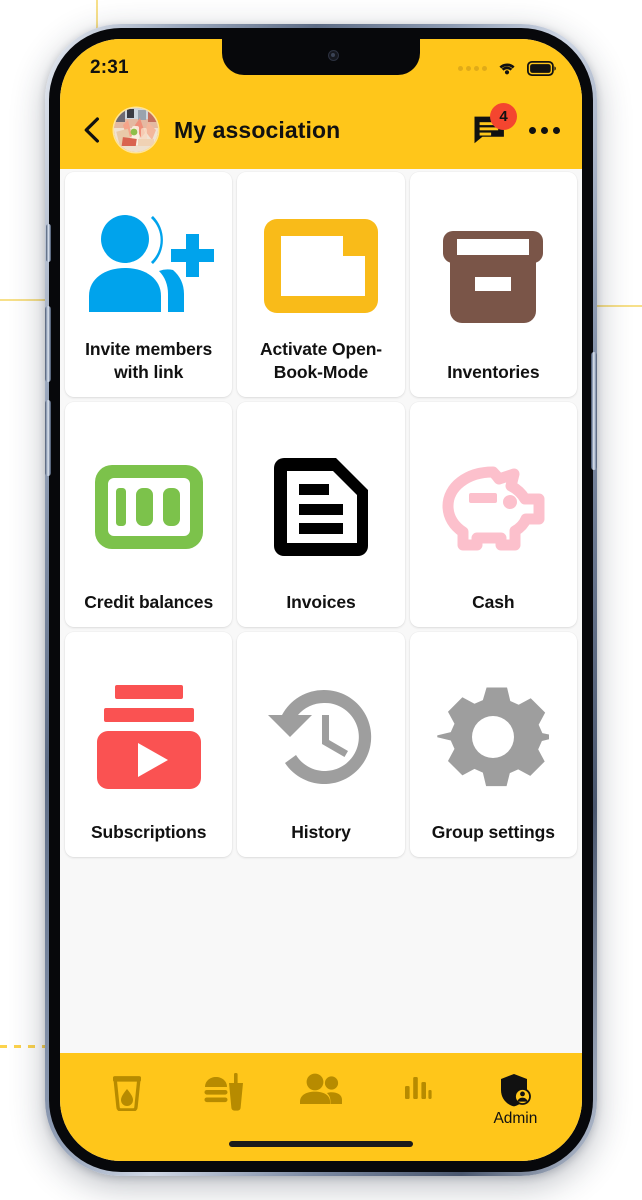 The image size is (642, 1200). I want to click on volume-up-button, so click(48, 344).